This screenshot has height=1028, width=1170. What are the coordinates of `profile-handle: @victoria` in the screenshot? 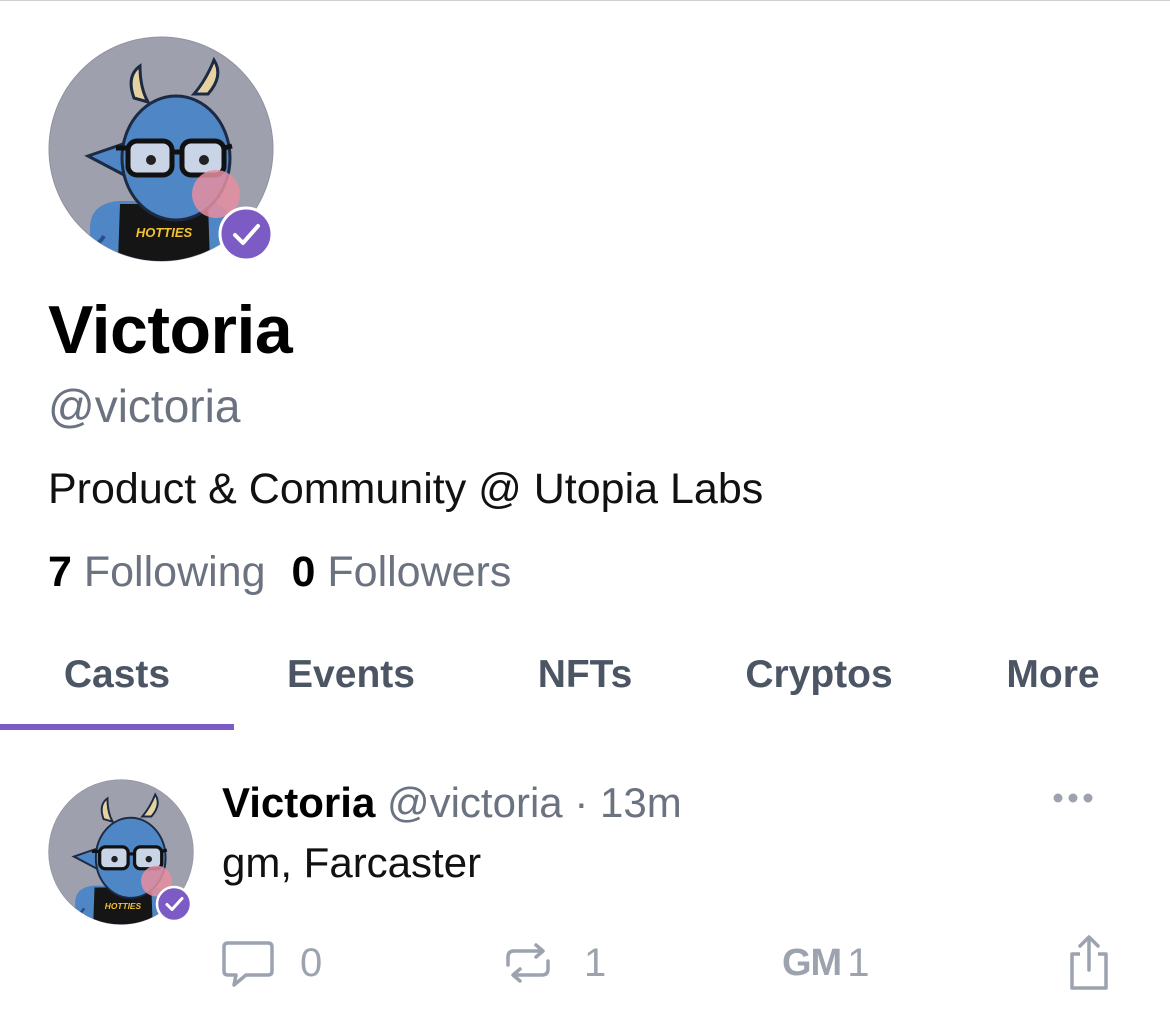 It's located at (144, 406).